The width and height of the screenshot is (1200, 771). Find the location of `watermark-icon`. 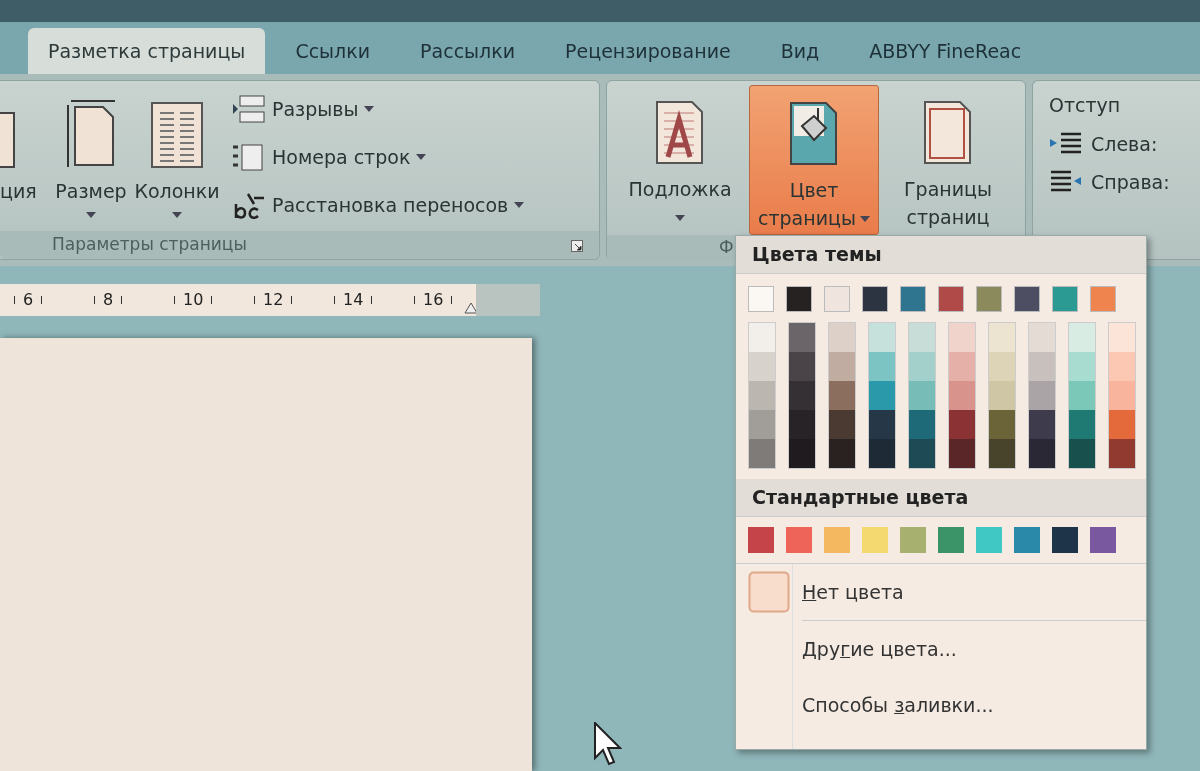

watermark-icon is located at coordinates (680, 133).